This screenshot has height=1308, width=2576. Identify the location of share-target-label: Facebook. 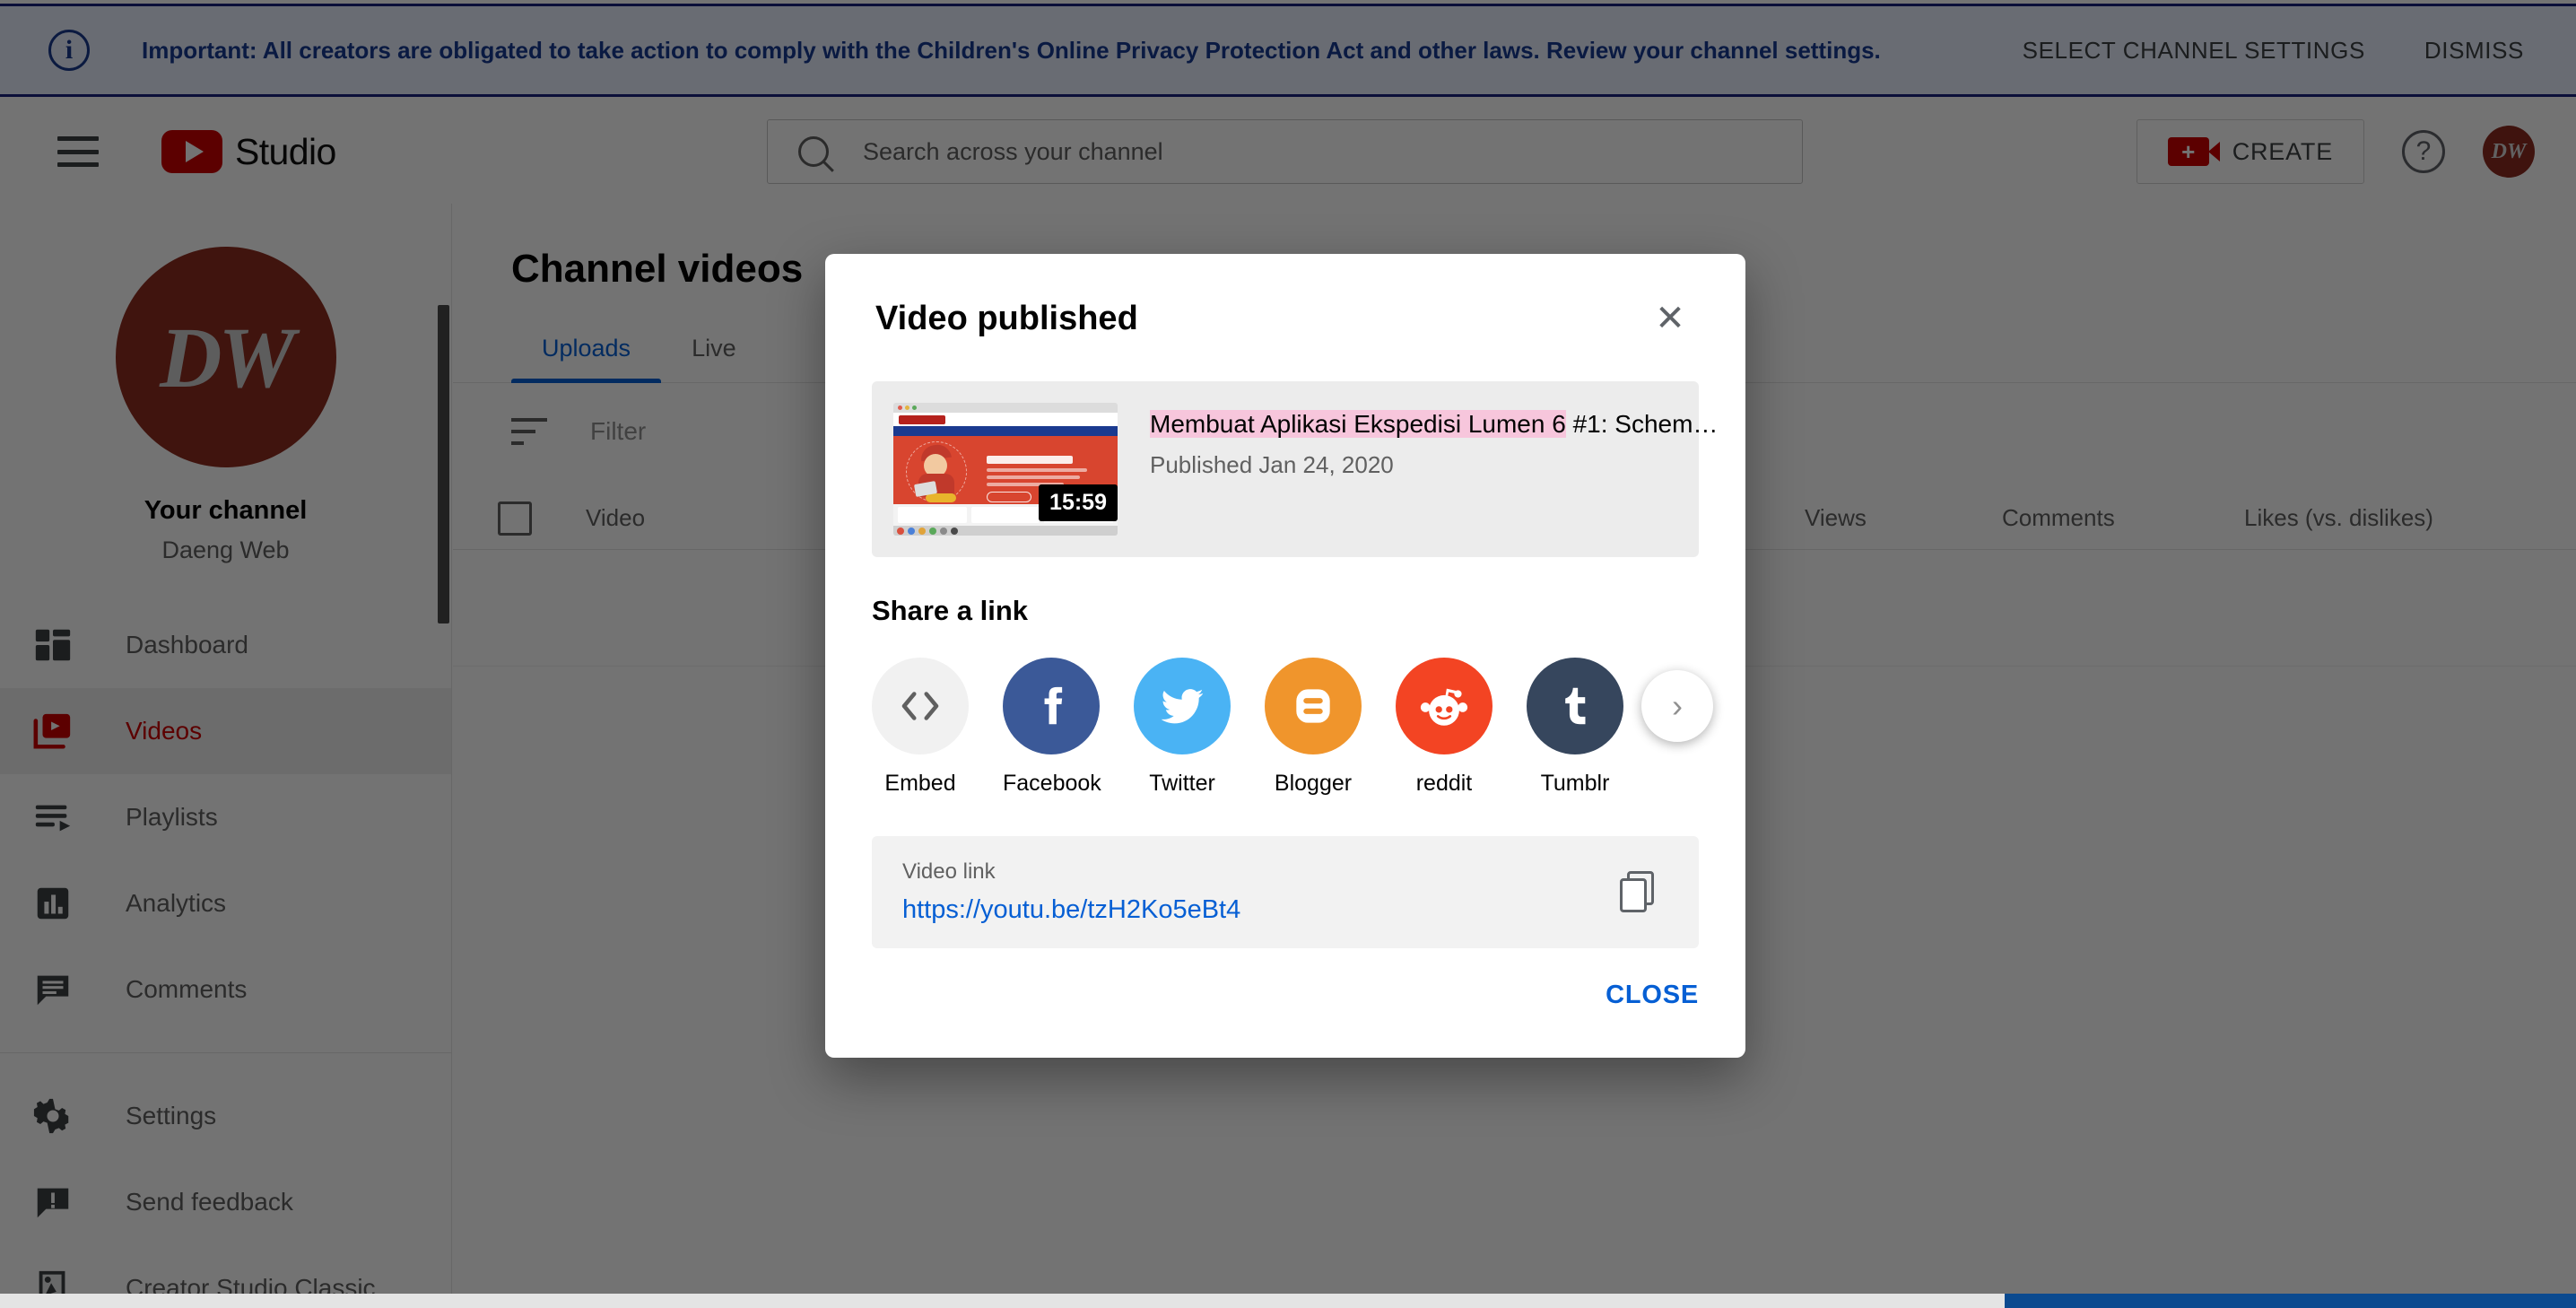
(1052, 784).